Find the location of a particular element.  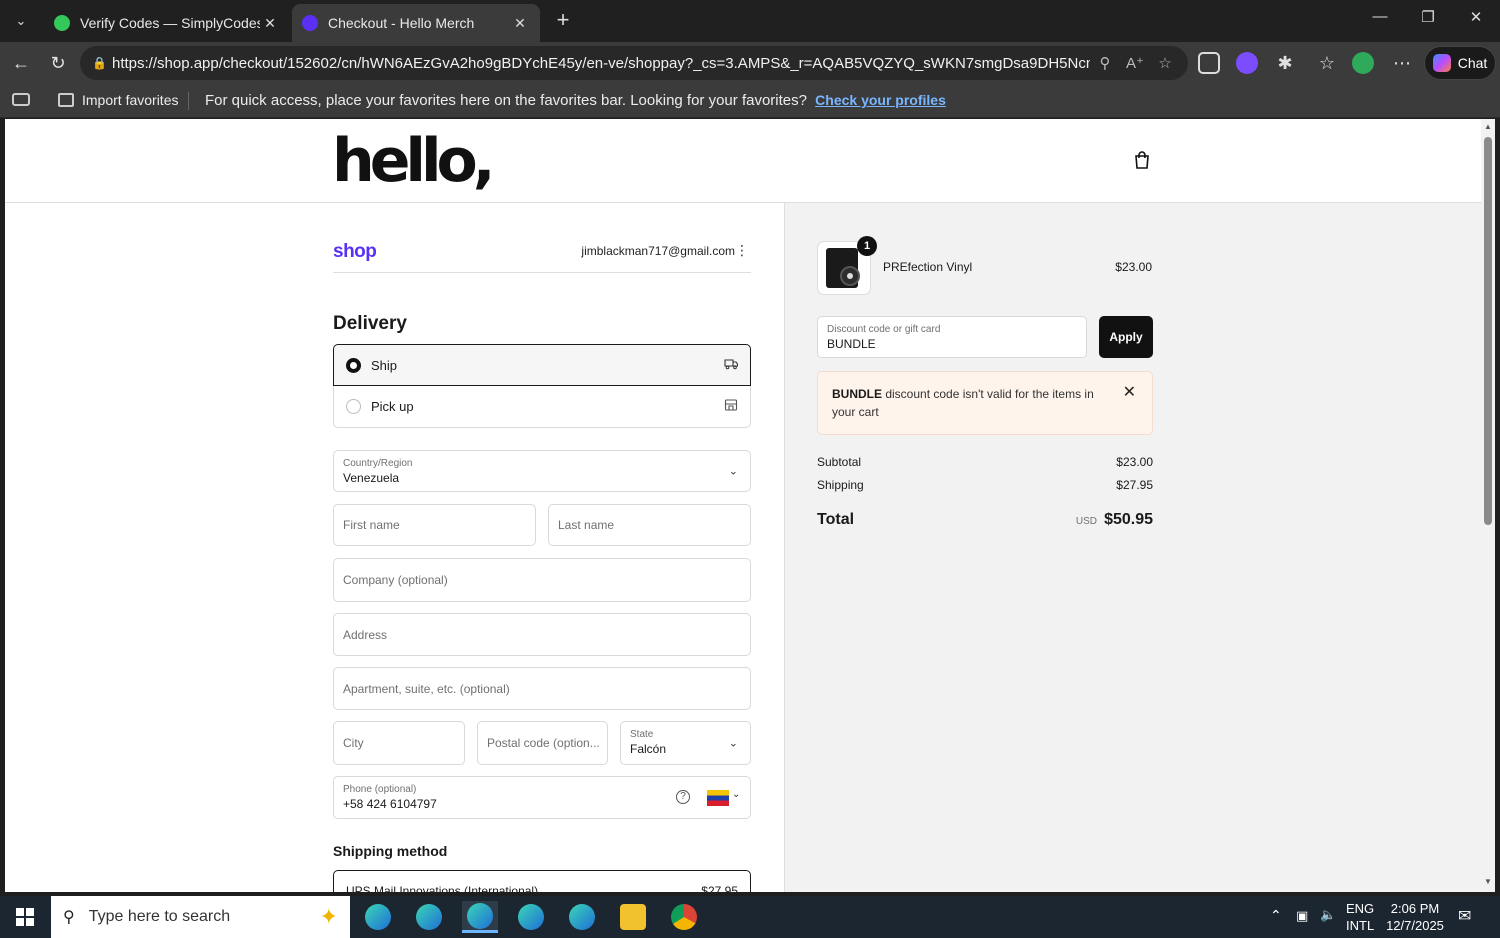

clock-time: 2:06 PM is located at coordinates (1415, 908).